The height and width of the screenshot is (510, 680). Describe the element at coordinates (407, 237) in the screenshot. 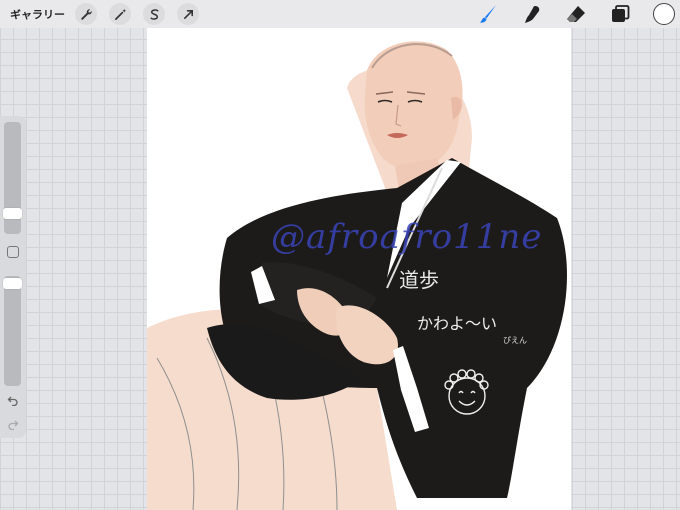

I see `watermark-text: @afroafro11ne` at that location.